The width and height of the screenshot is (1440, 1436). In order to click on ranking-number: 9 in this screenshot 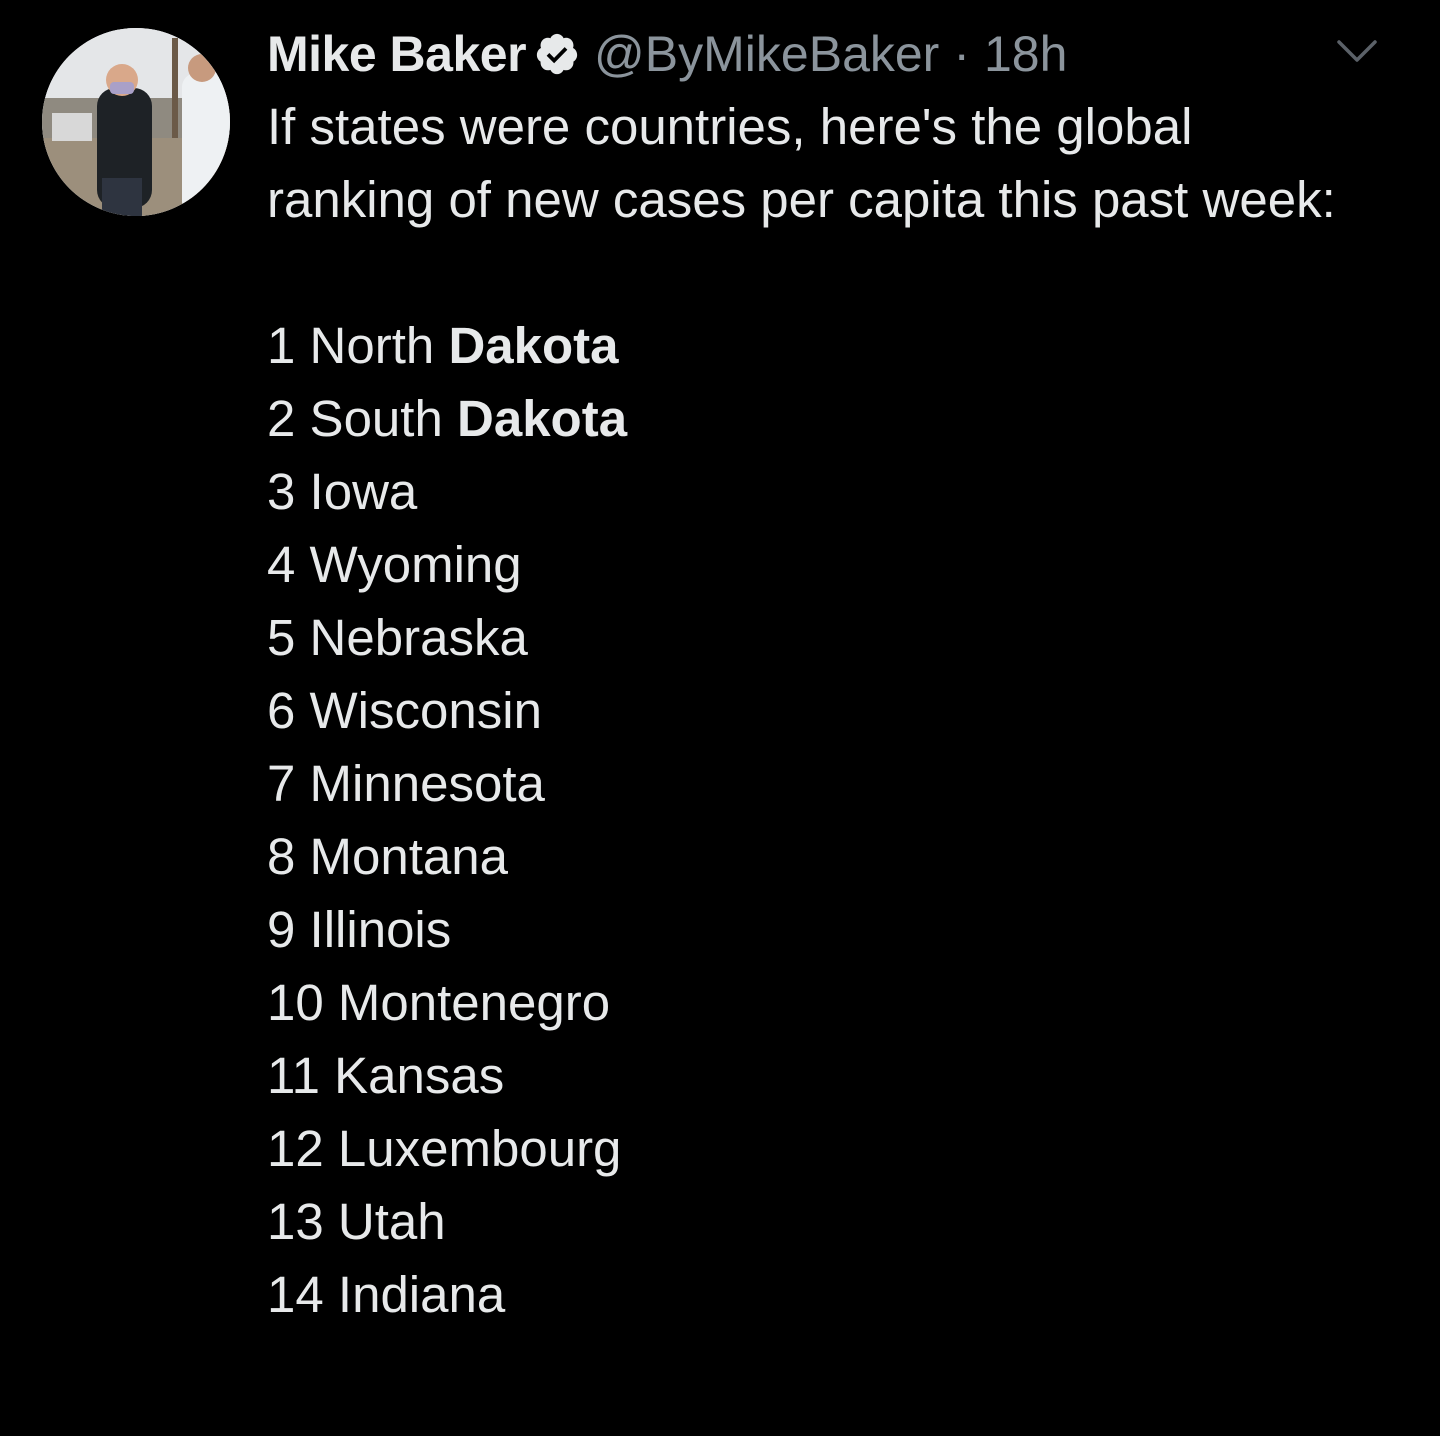, I will do `click(281, 929)`.